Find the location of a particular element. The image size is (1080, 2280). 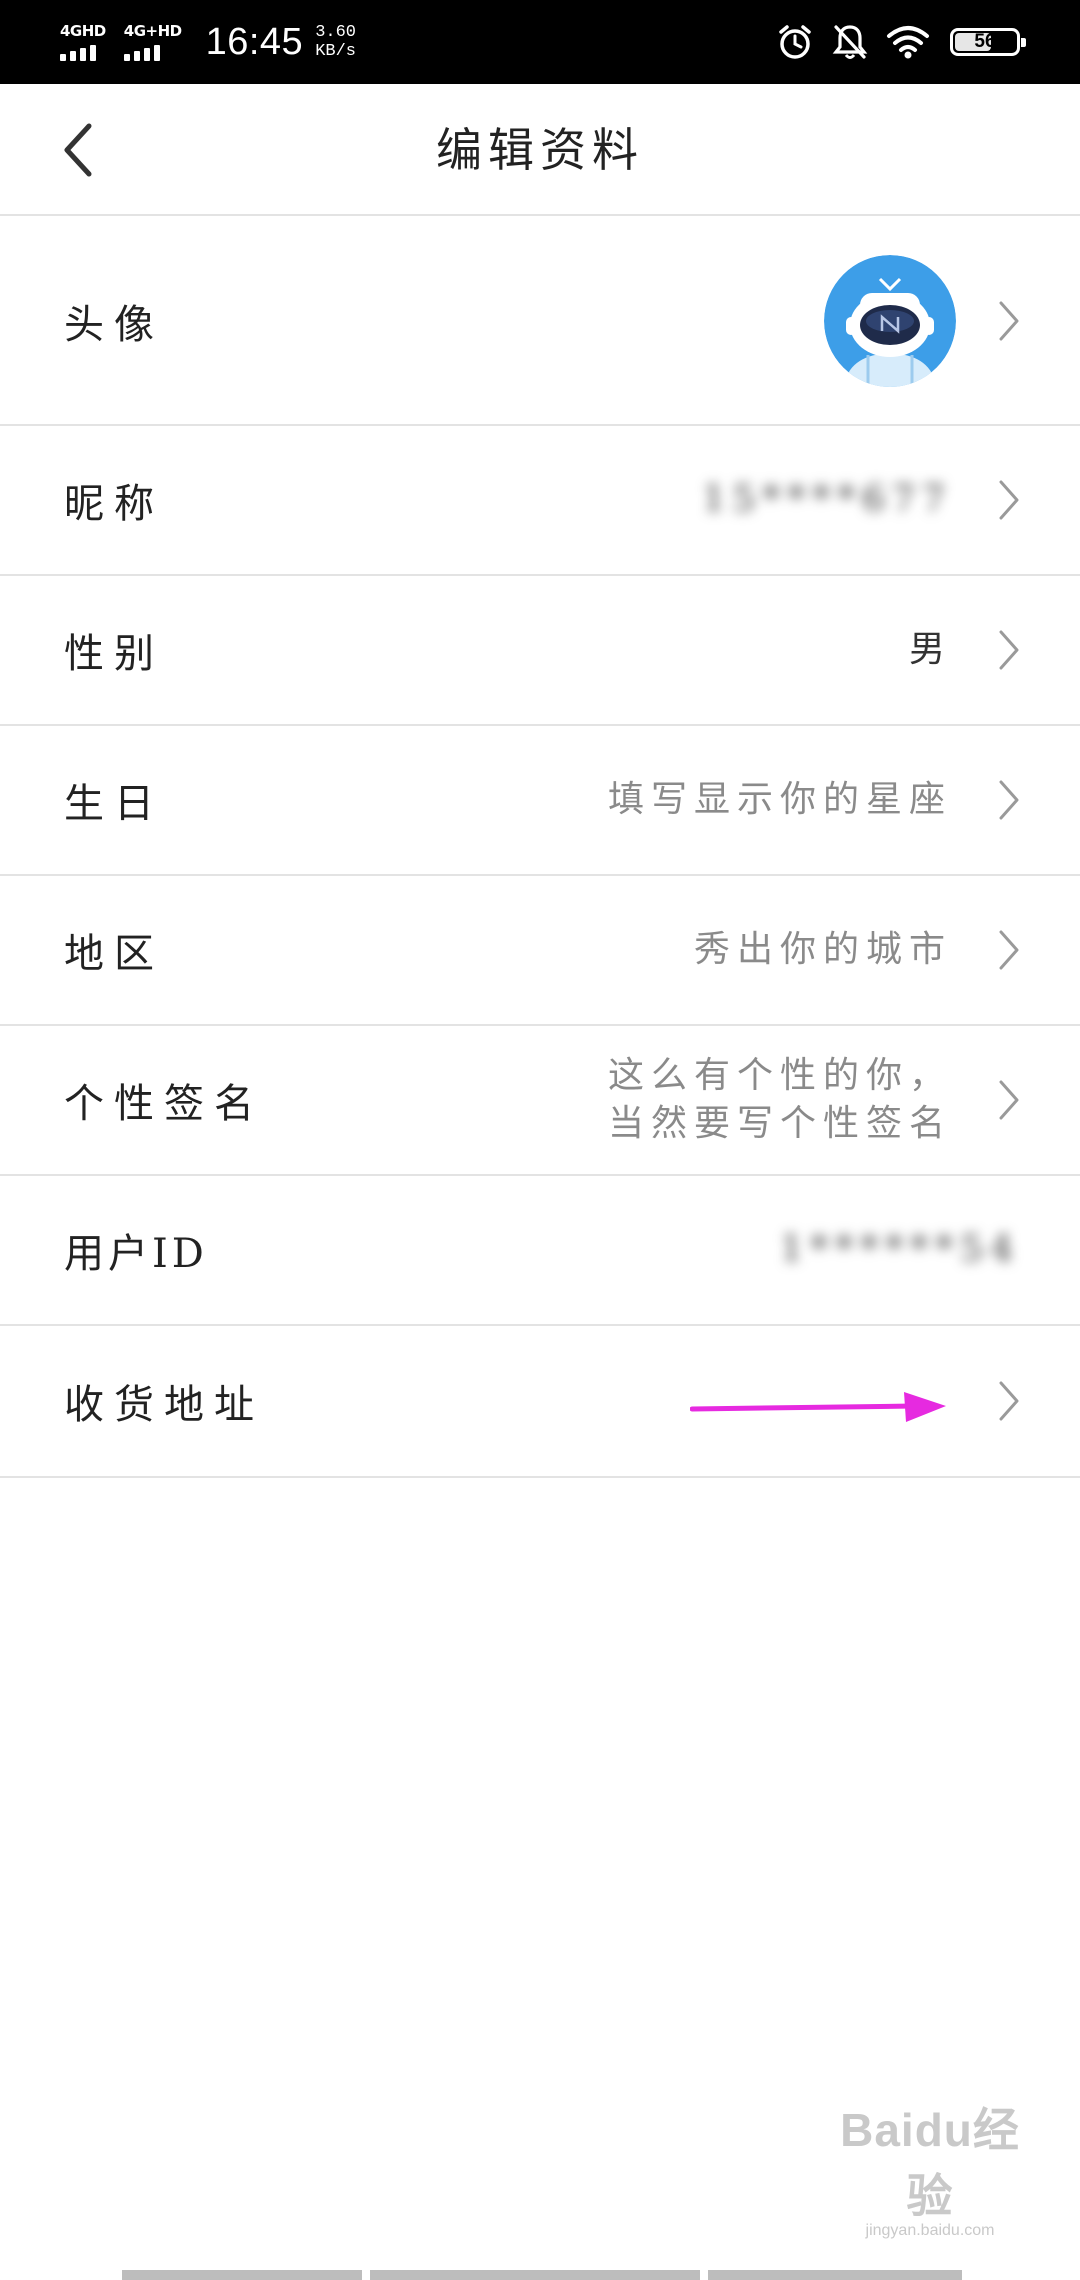

row-user-id: 用户ID 1******54 is located at coordinates (540, 1251).